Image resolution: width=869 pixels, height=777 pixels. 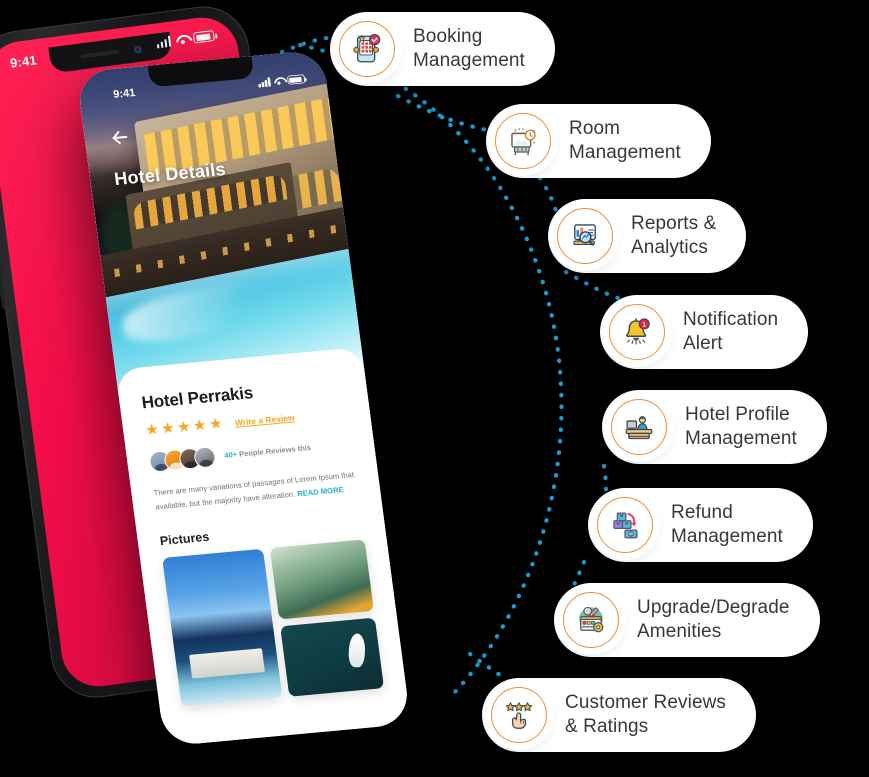 I want to click on refund-box-money-icon, so click(x=625, y=525).